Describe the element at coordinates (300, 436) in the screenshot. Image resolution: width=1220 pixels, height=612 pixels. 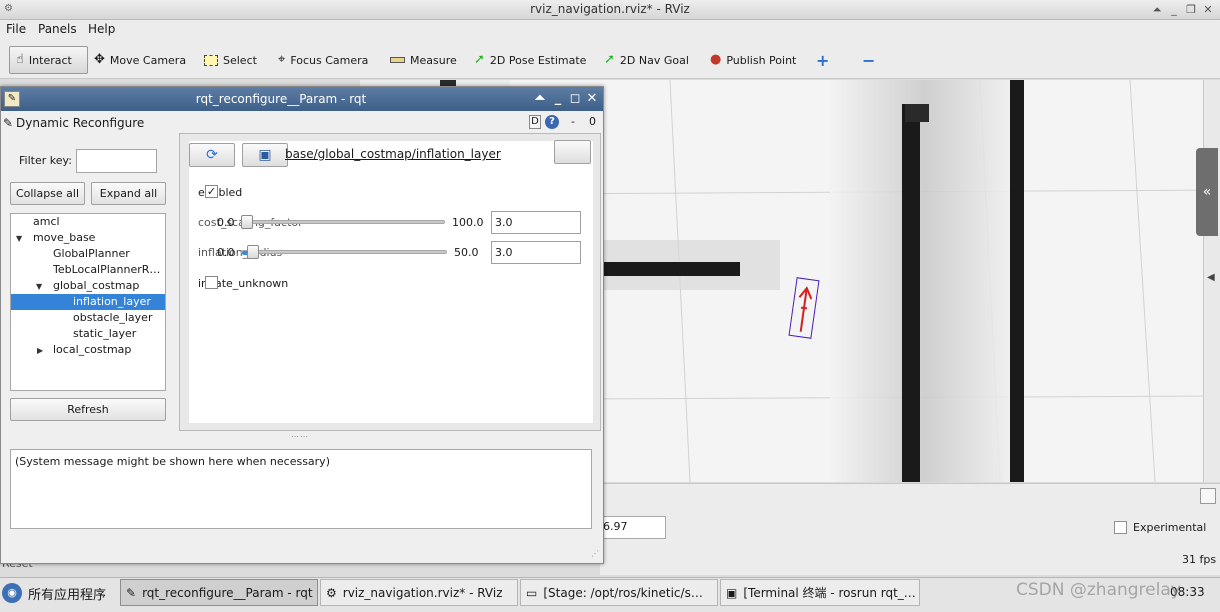
I see `splitter-handle: ⋯⋯` at that location.